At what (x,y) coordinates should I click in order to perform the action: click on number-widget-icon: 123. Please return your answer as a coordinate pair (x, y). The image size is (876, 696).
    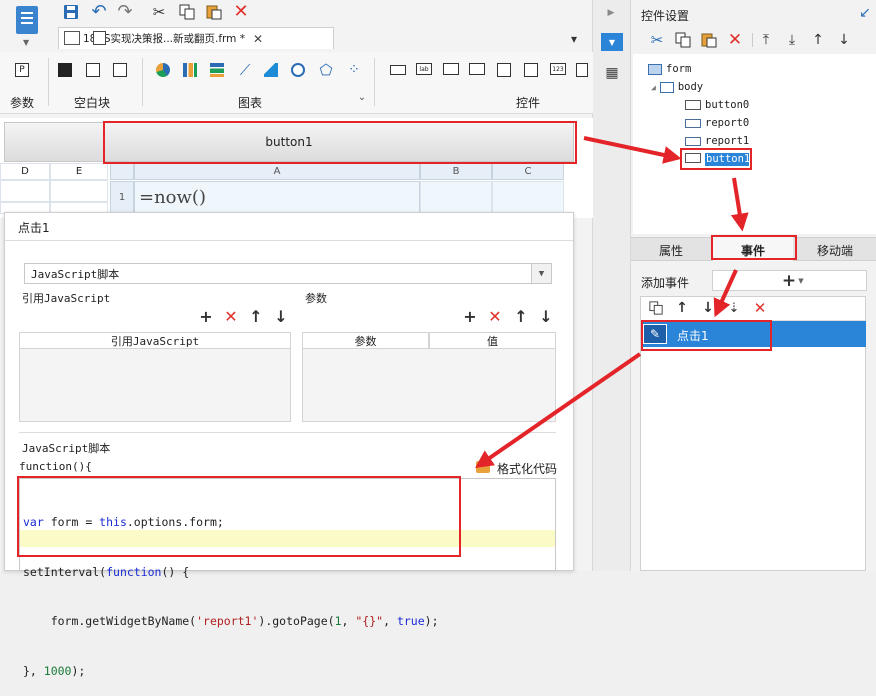
    Looking at the image, I should click on (558, 69).